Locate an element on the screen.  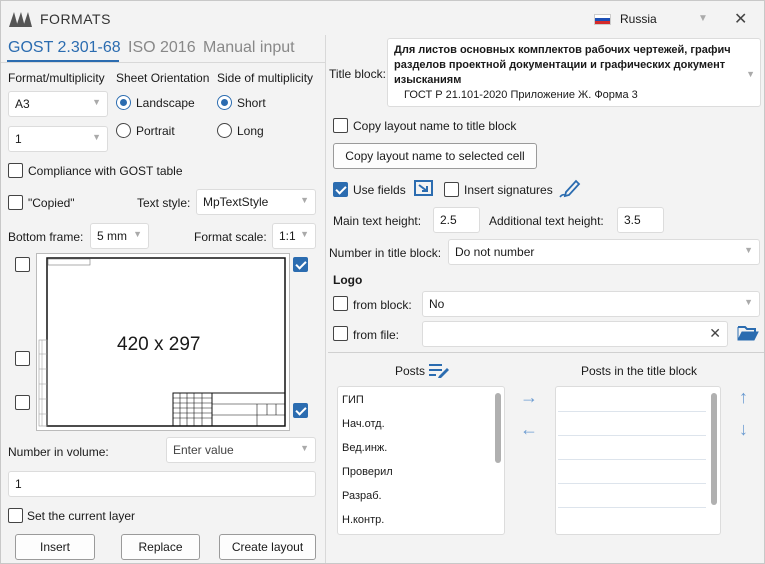
short-radio is located at coordinates (224, 102).